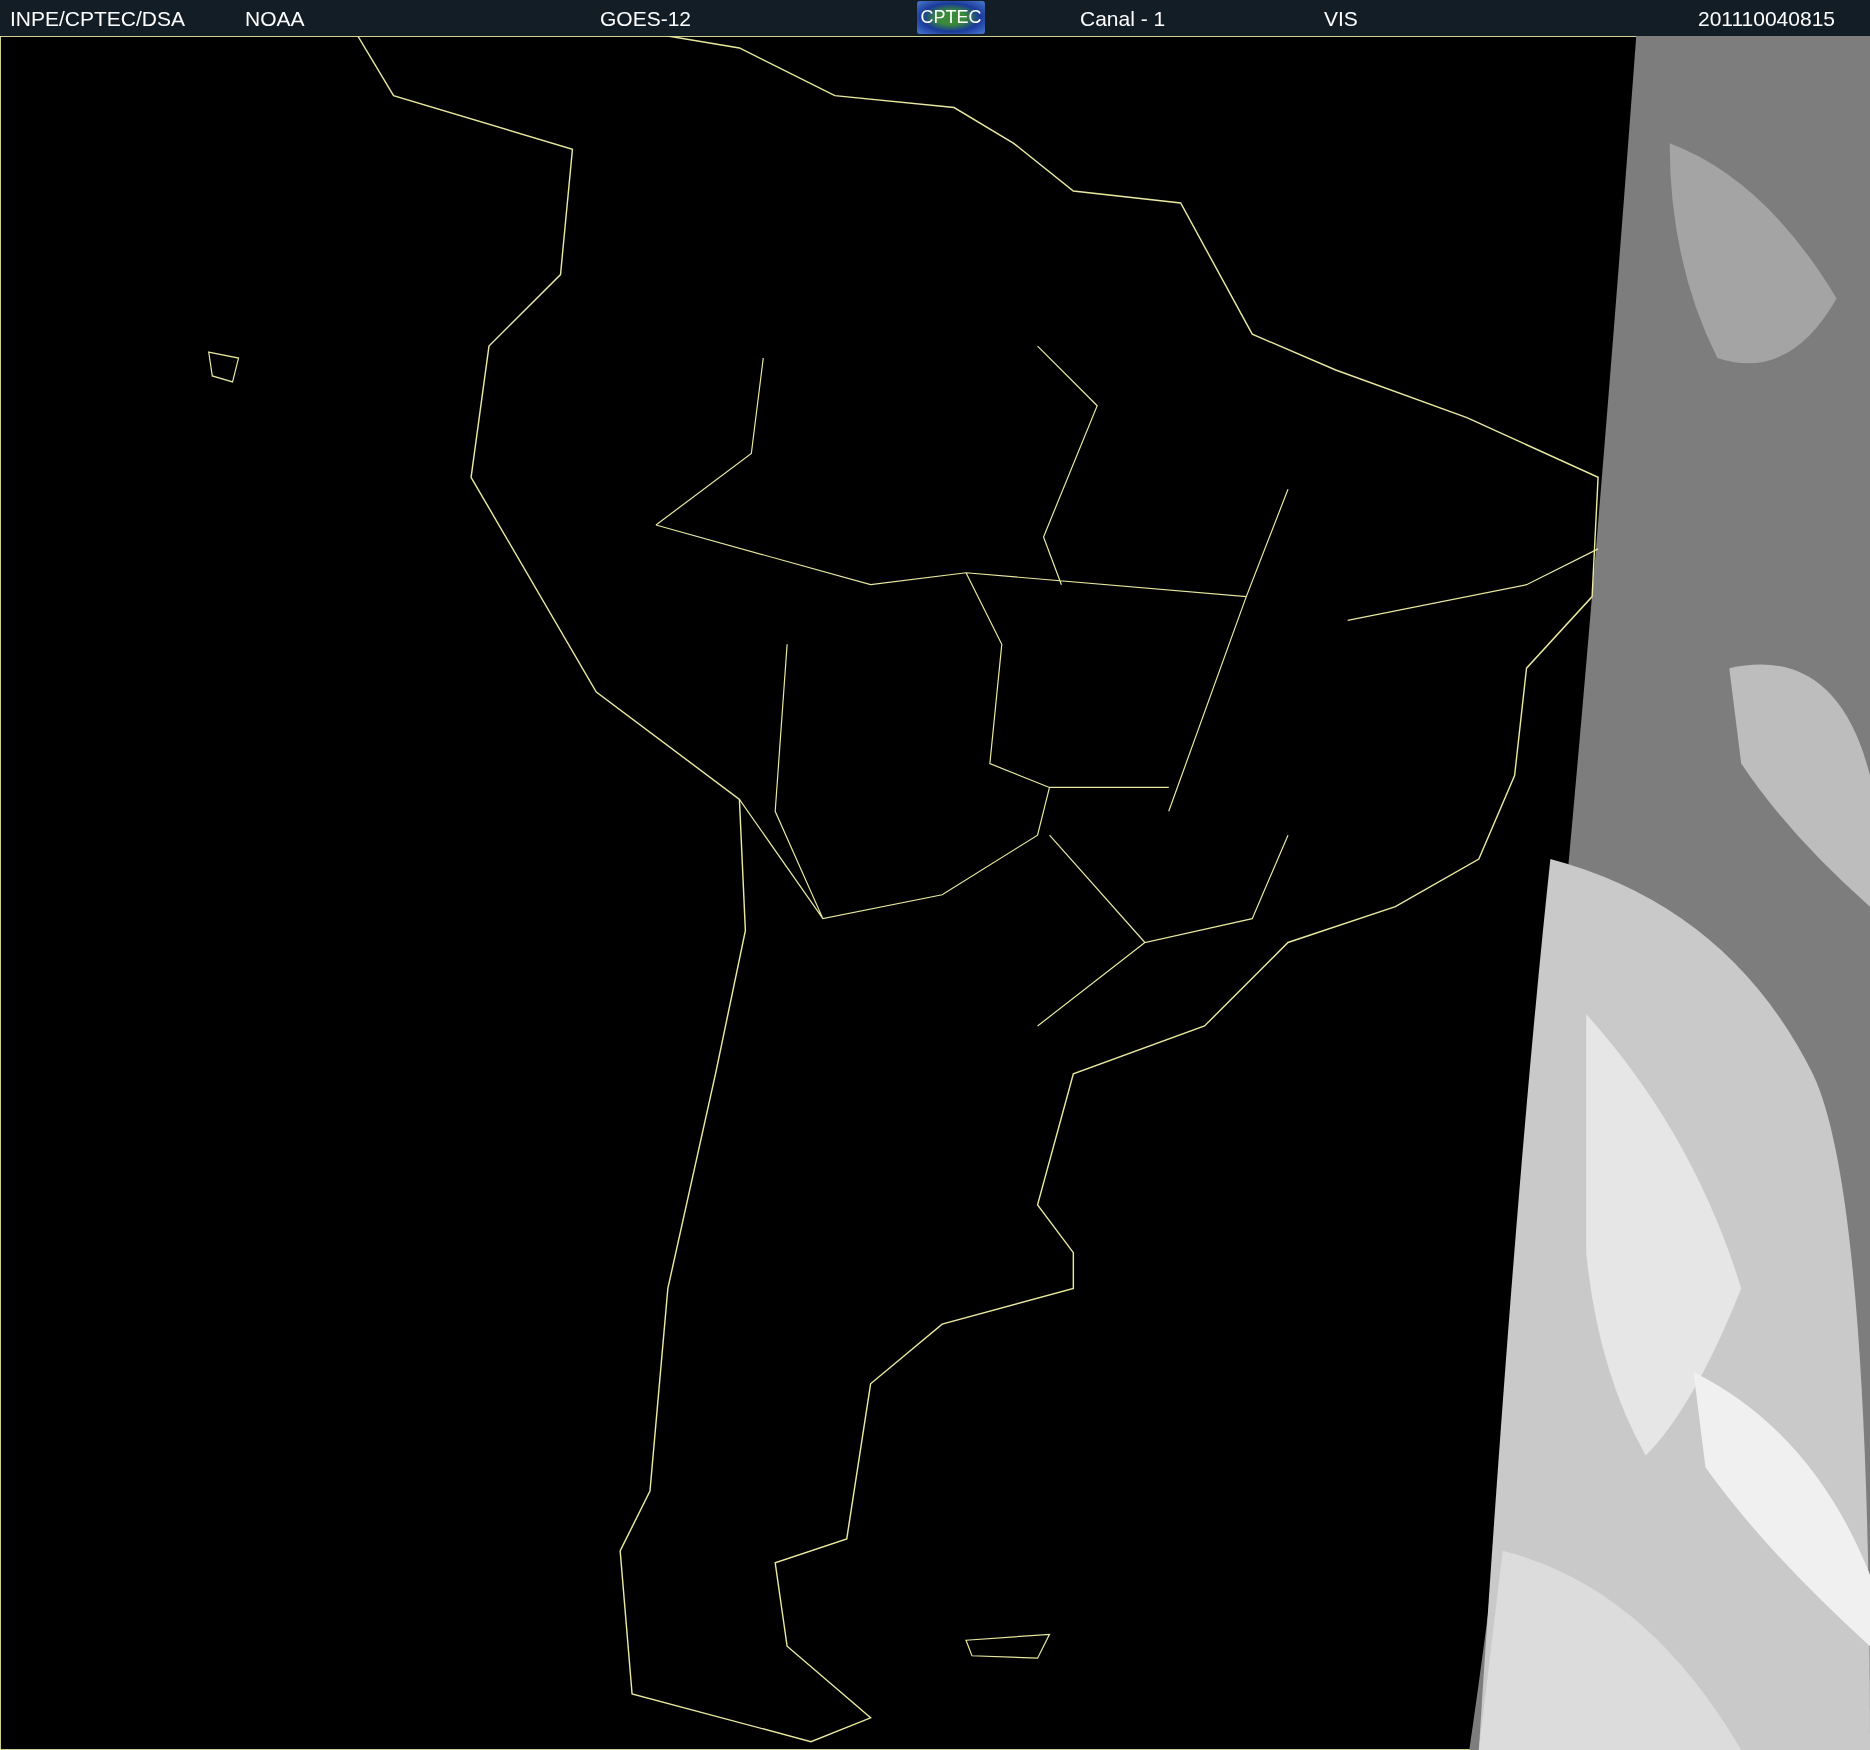  I want to click on timestamp-label: 201110040815, so click(1766, 19).